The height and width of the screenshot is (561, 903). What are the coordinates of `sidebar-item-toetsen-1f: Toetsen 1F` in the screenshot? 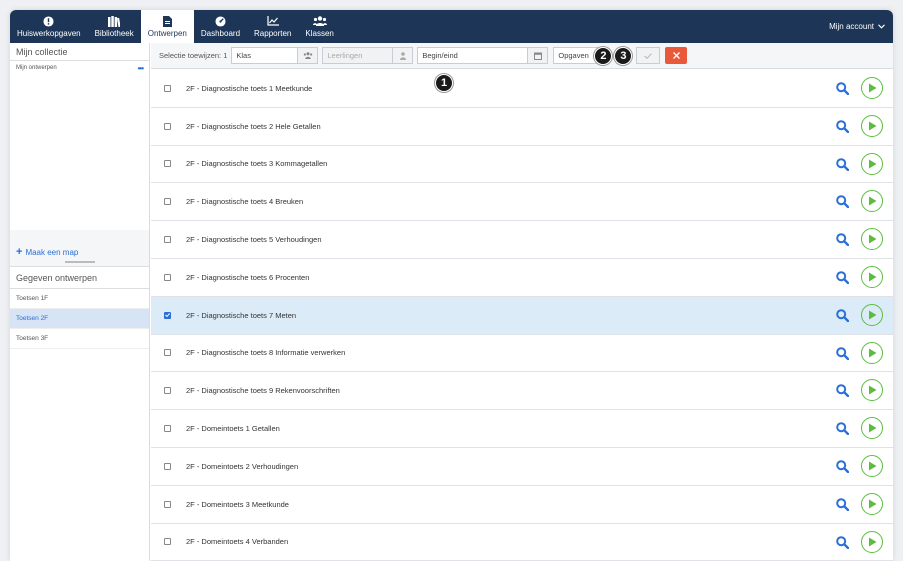 It's located at (79, 299).